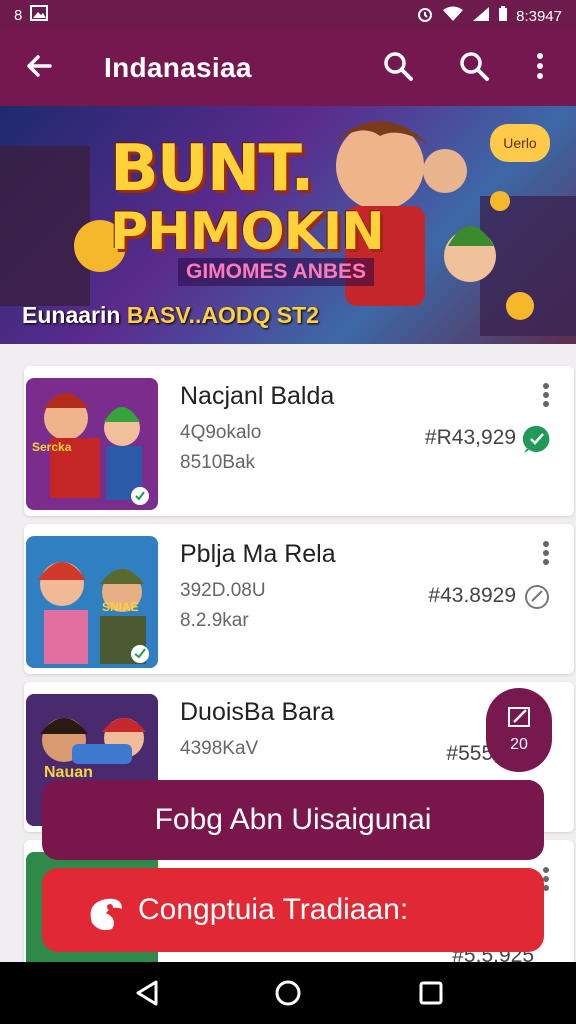  I want to click on game-meta-line1: 4398KaV, so click(219, 748).